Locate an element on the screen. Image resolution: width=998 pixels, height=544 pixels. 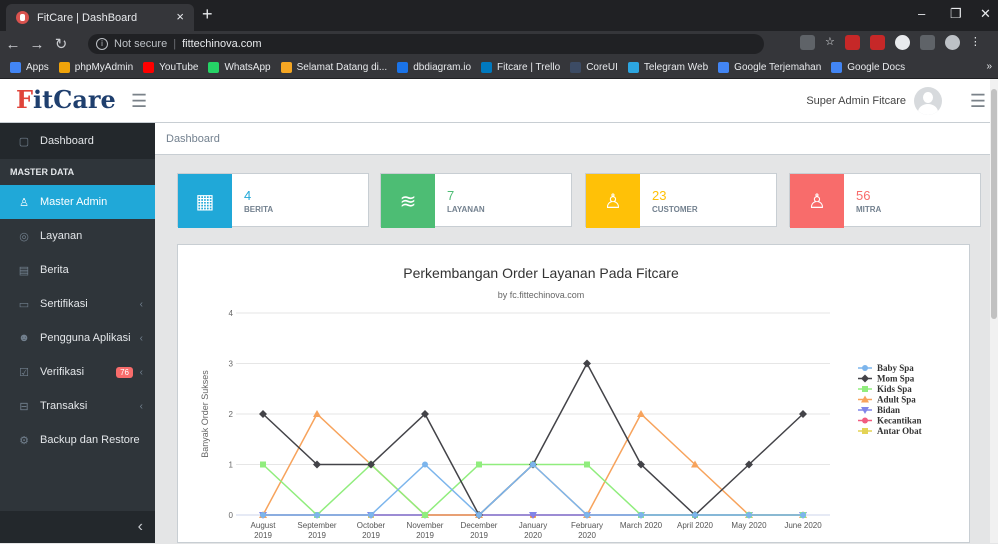
bookmark-fitcare-trello: Fitcare | Trello is located at coordinates (520, 67).